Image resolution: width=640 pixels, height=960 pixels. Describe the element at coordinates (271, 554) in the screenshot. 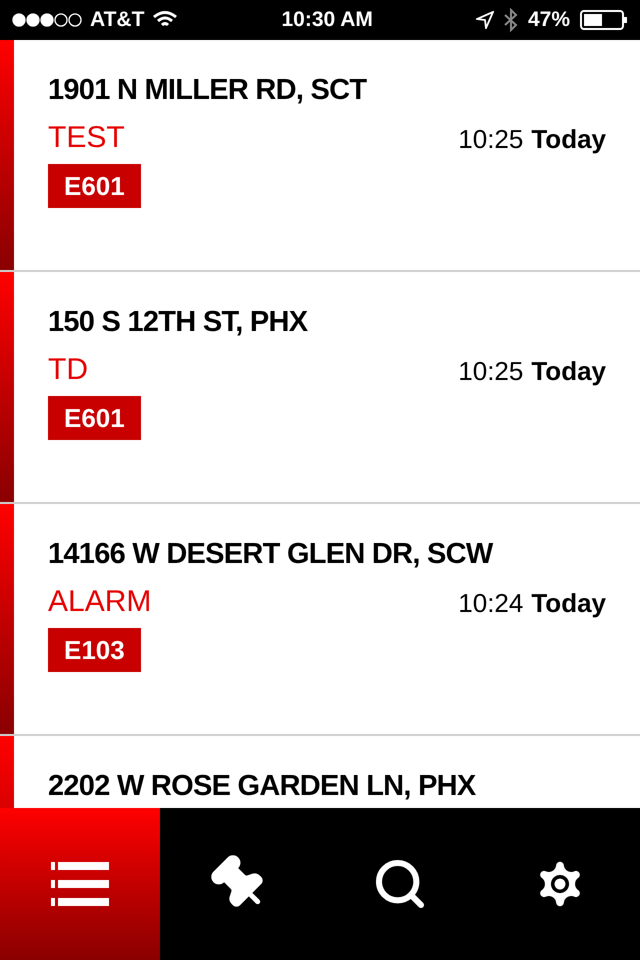

I see `incident-address: 14166 W DESERT GLEN DR, SCW` at that location.